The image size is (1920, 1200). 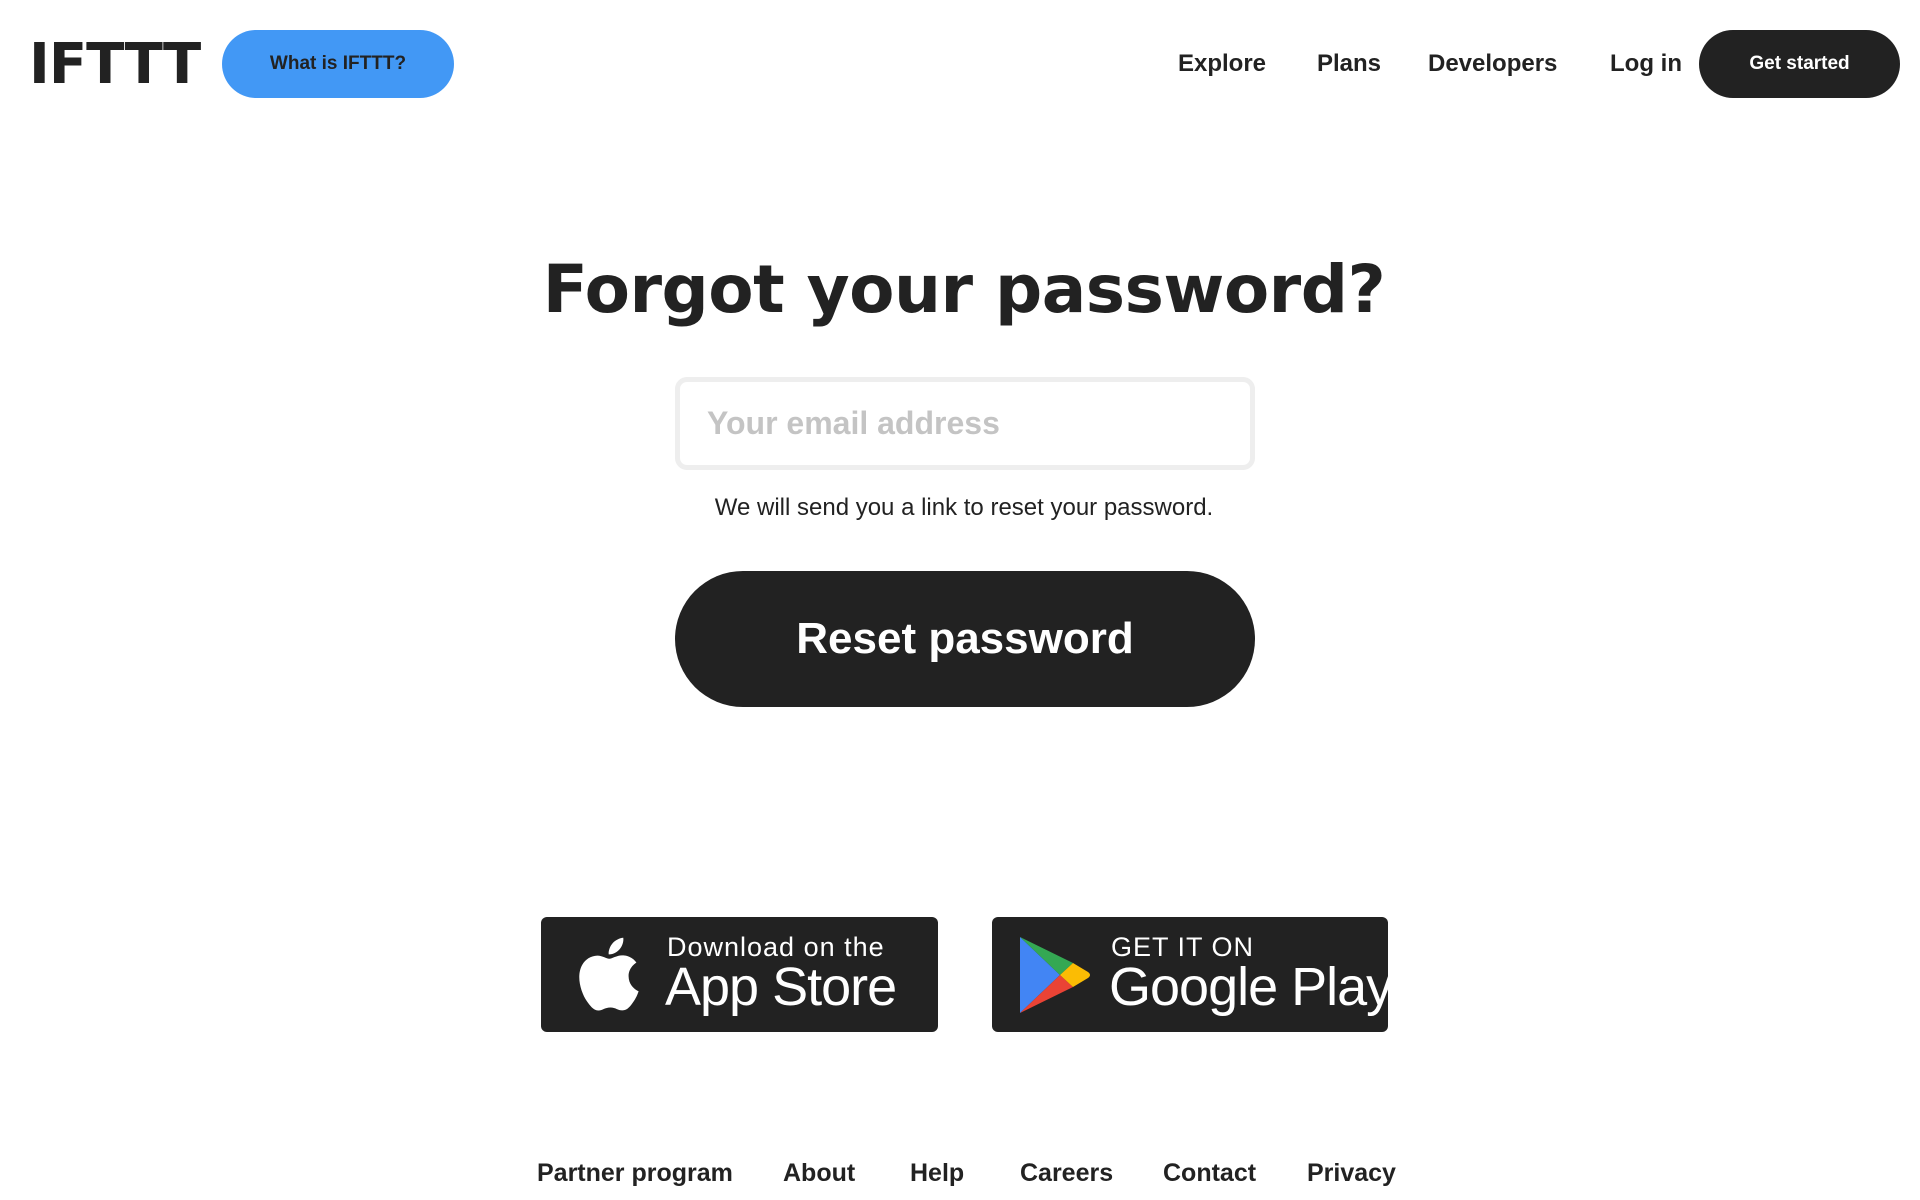 I want to click on app-store-big-text: App Store, so click(x=781, y=987).